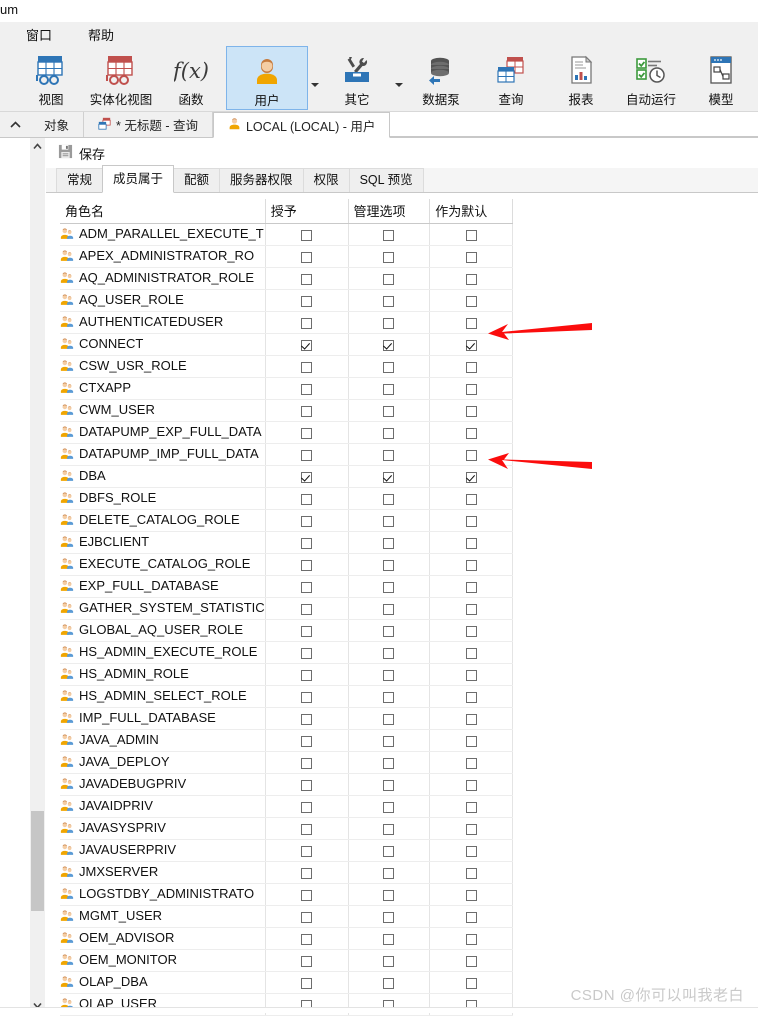 This screenshot has width=758, height=1027. Describe the element at coordinates (286, 828) in the screenshot. I see `table-row: JAVASYSPRIV` at that location.